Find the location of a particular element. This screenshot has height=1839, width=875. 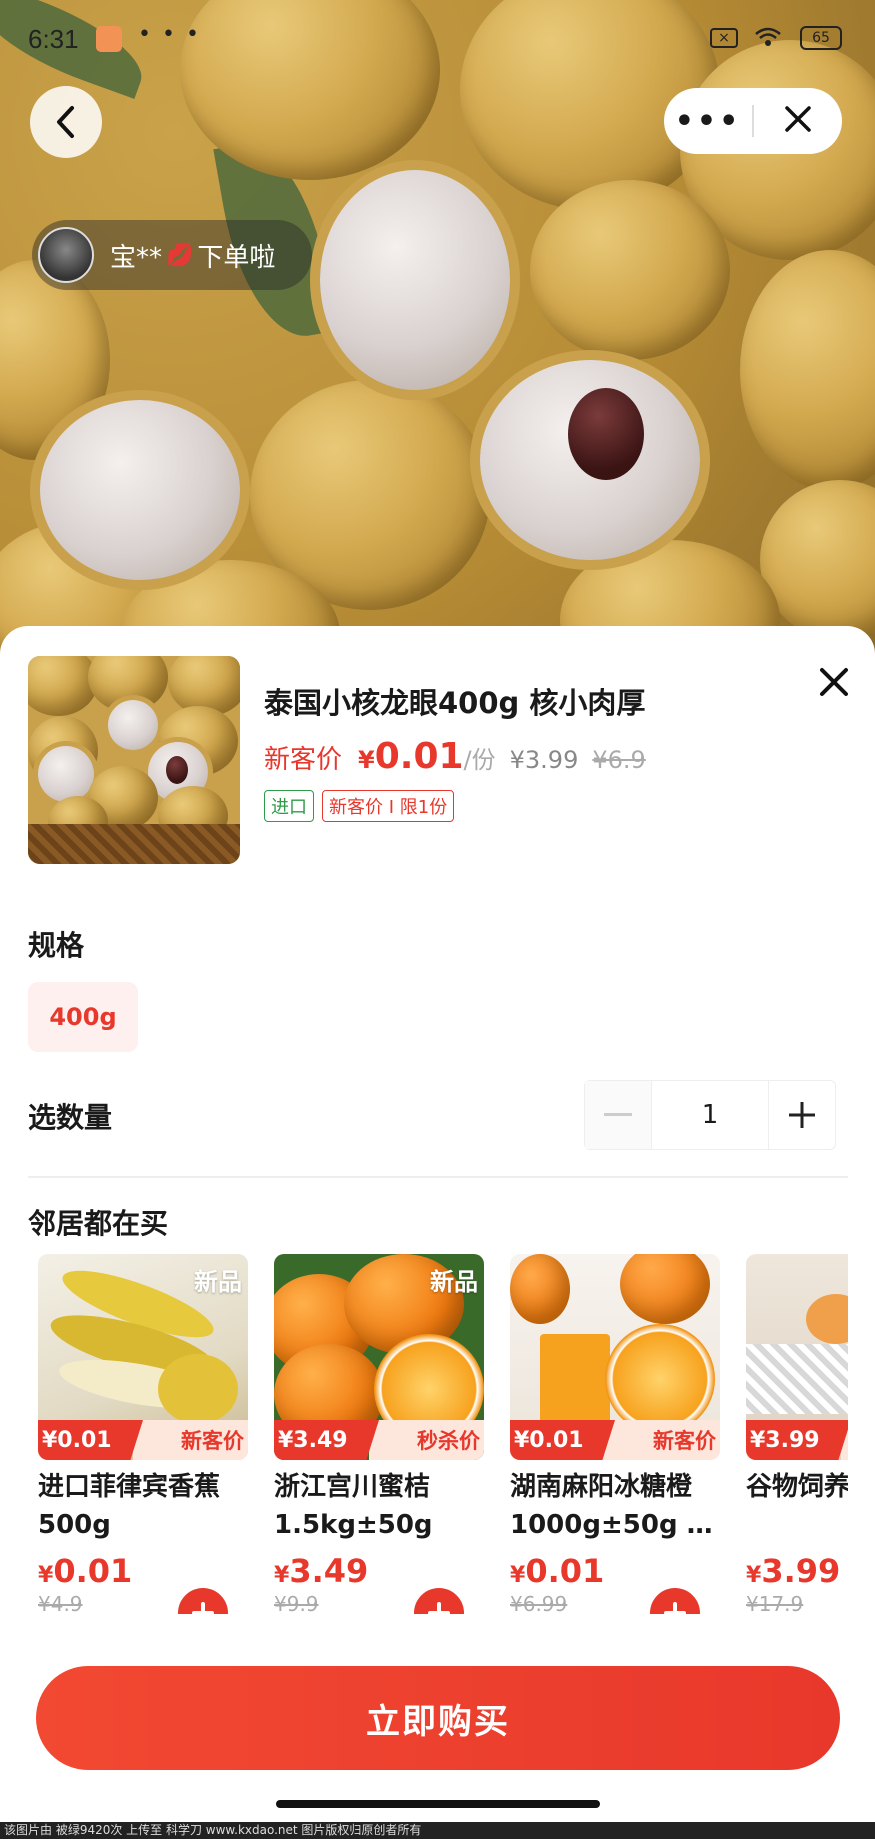

product-image: 新品 ¥3.49 秒杀价 is located at coordinates (379, 1357).